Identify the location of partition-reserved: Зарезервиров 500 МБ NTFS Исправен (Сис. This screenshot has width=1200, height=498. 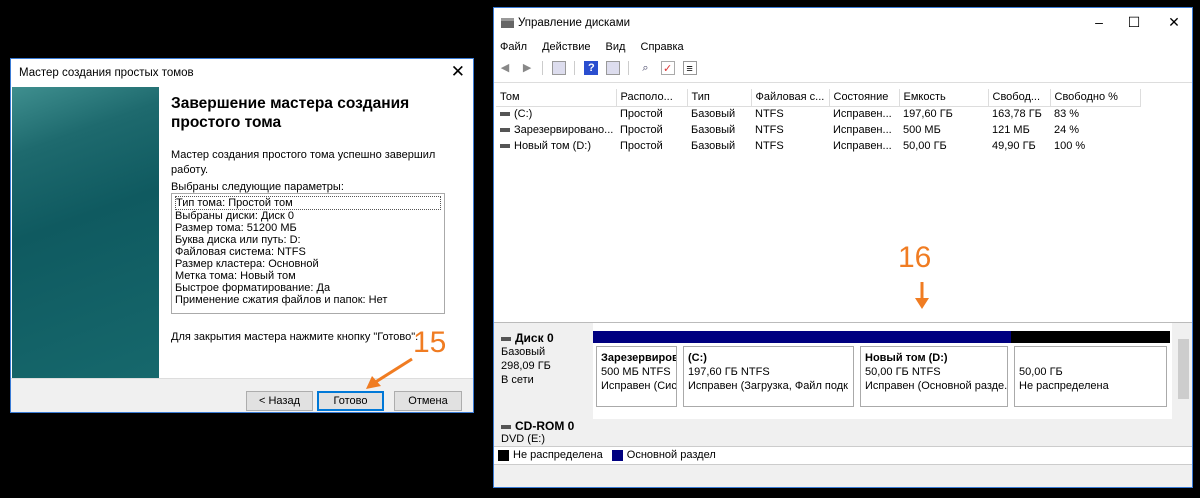
(636, 370).